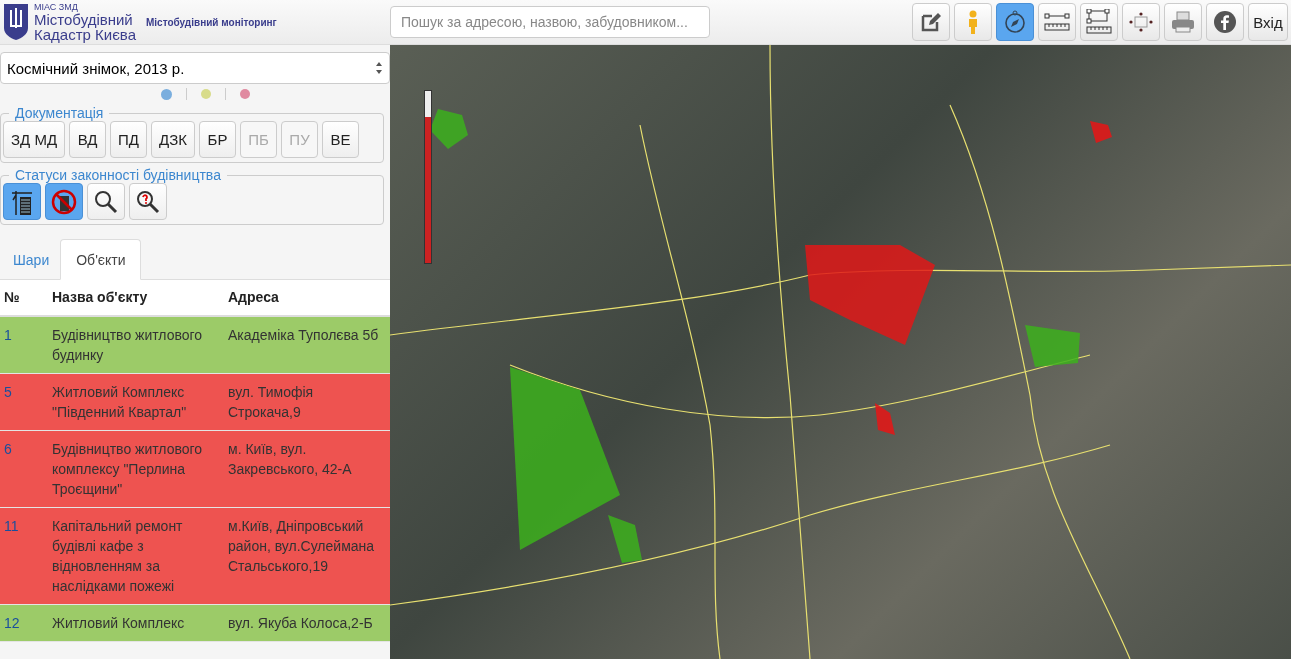 The width and height of the screenshot is (1291, 659). Describe the element at coordinates (118, 556) in the screenshot. I see `table-cell-text: Капітальний ремонт будівлі кафе з відновленням за наслідками пожежі` at that location.